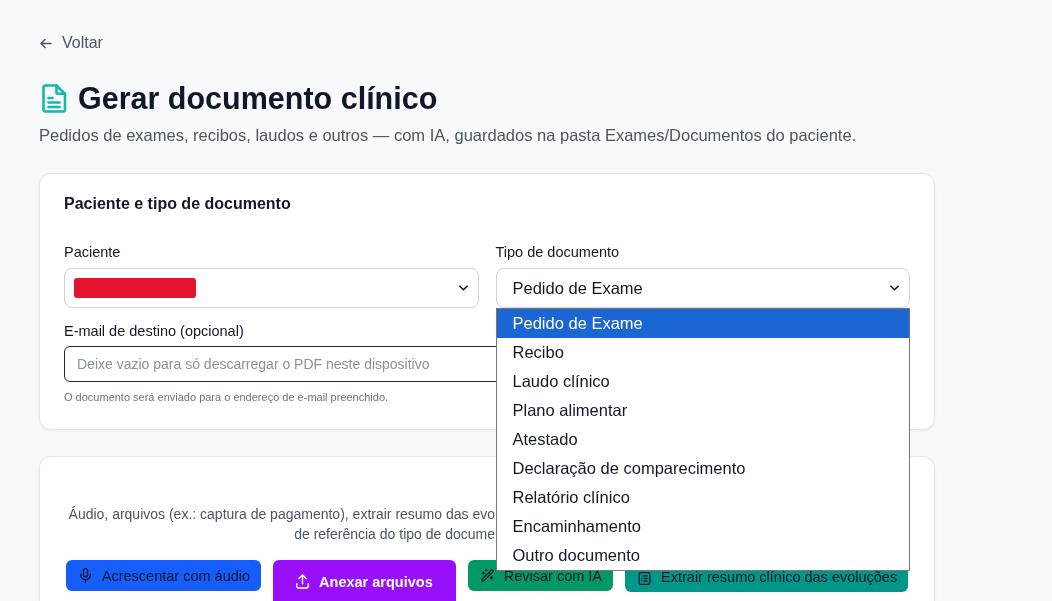 This screenshot has height=601, width=1052. Describe the element at coordinates (46, 43) in the screenshot. I see `back-arrow-icon` at that location.